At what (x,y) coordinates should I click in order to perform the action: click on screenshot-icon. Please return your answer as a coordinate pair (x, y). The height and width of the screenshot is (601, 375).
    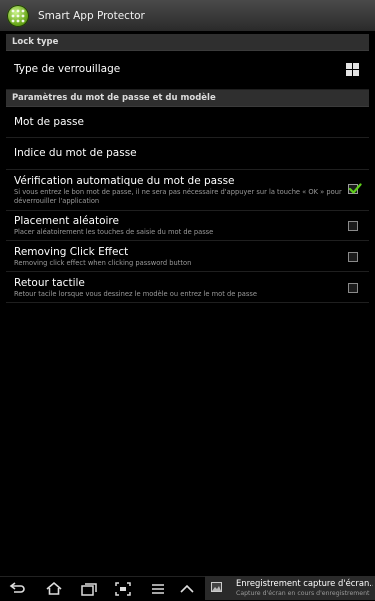
    Looking at the image, I should click on (123, 589).